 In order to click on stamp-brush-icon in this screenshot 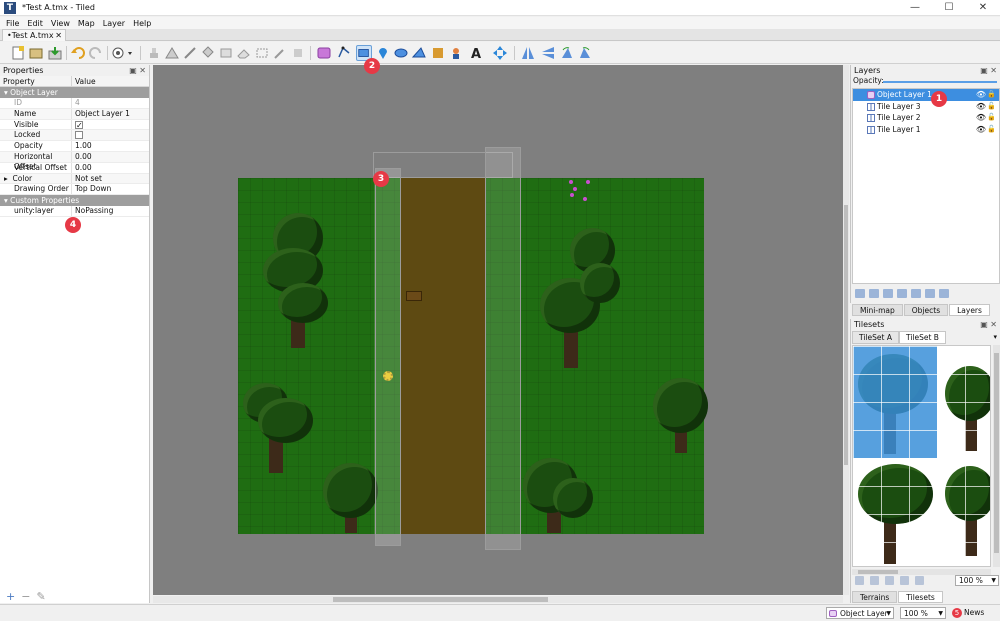, I will do `click(154, 53)`.